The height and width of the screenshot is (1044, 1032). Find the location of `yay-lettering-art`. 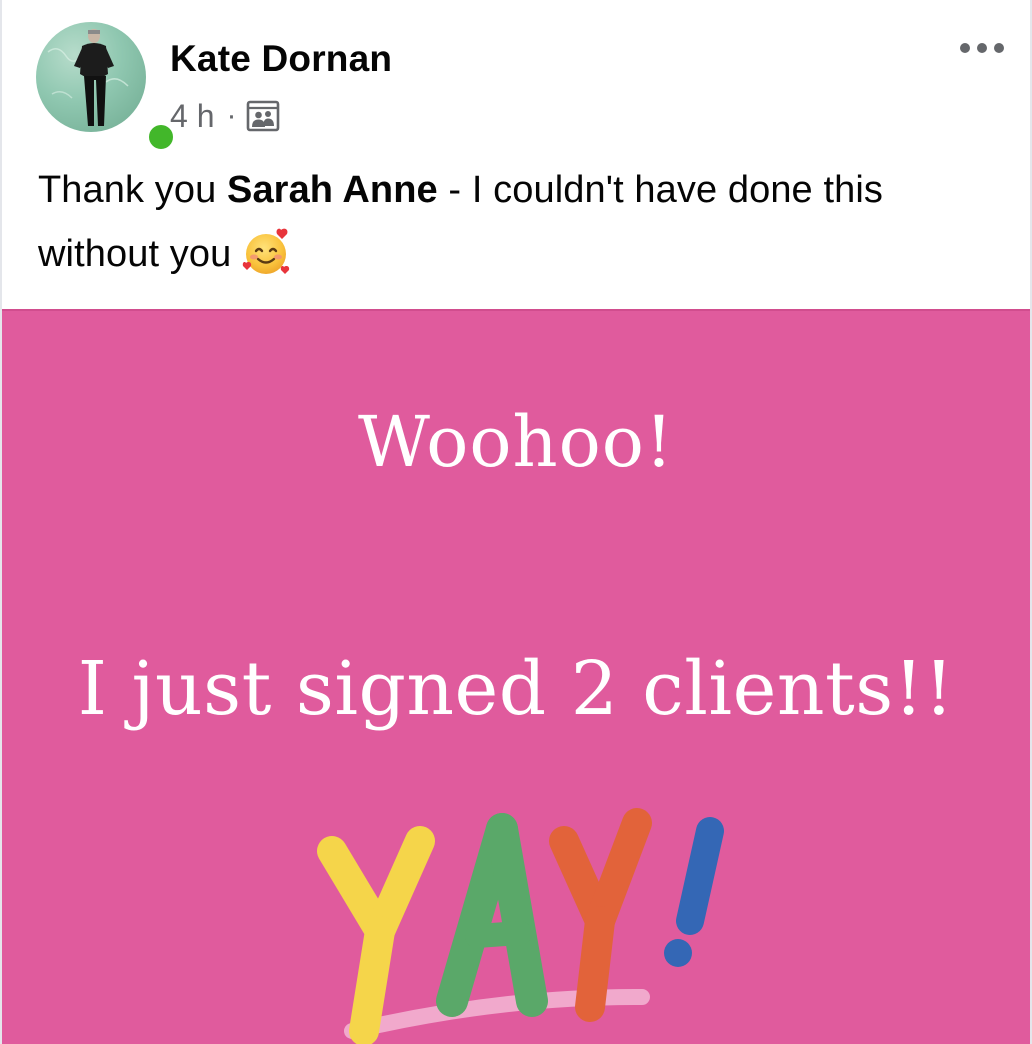

yay-lettering-art is located at coordinates (520, 926).